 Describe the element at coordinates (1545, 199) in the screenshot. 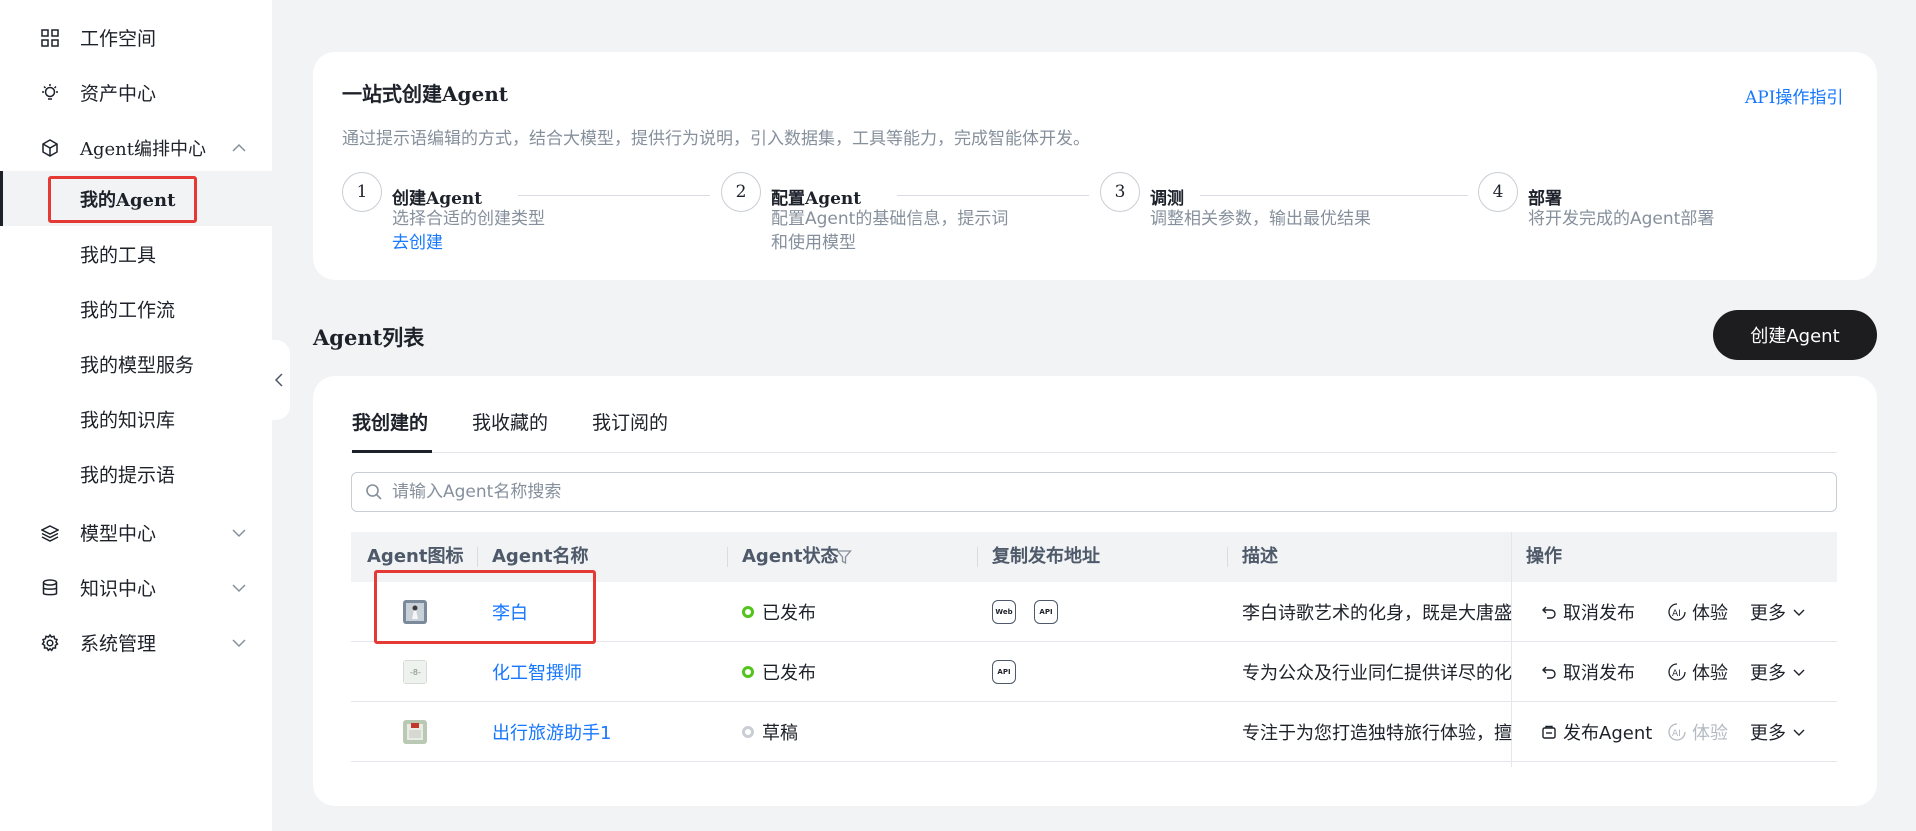

I see `step-4-title: 部署` at that location.